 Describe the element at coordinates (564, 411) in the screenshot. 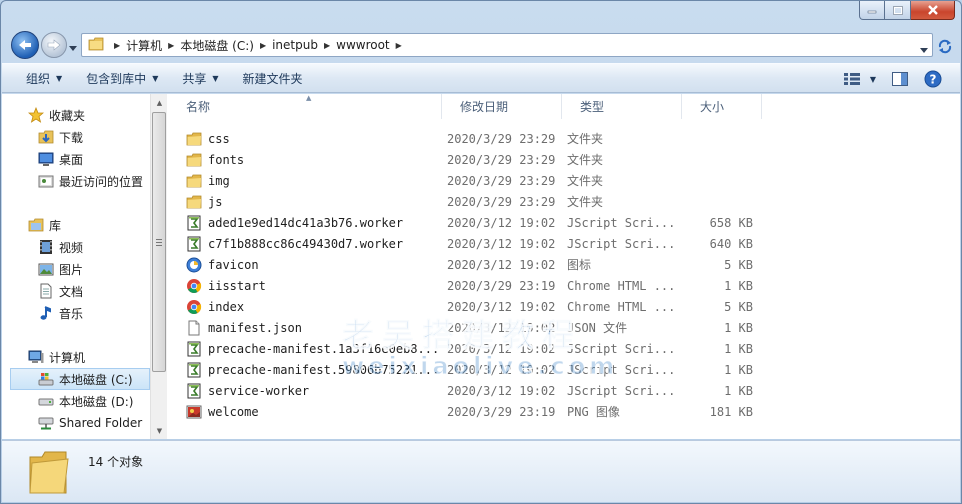

I see `file-row: welcome 2020/3/29 23:19 PNG 图像 181 KB` at that location.